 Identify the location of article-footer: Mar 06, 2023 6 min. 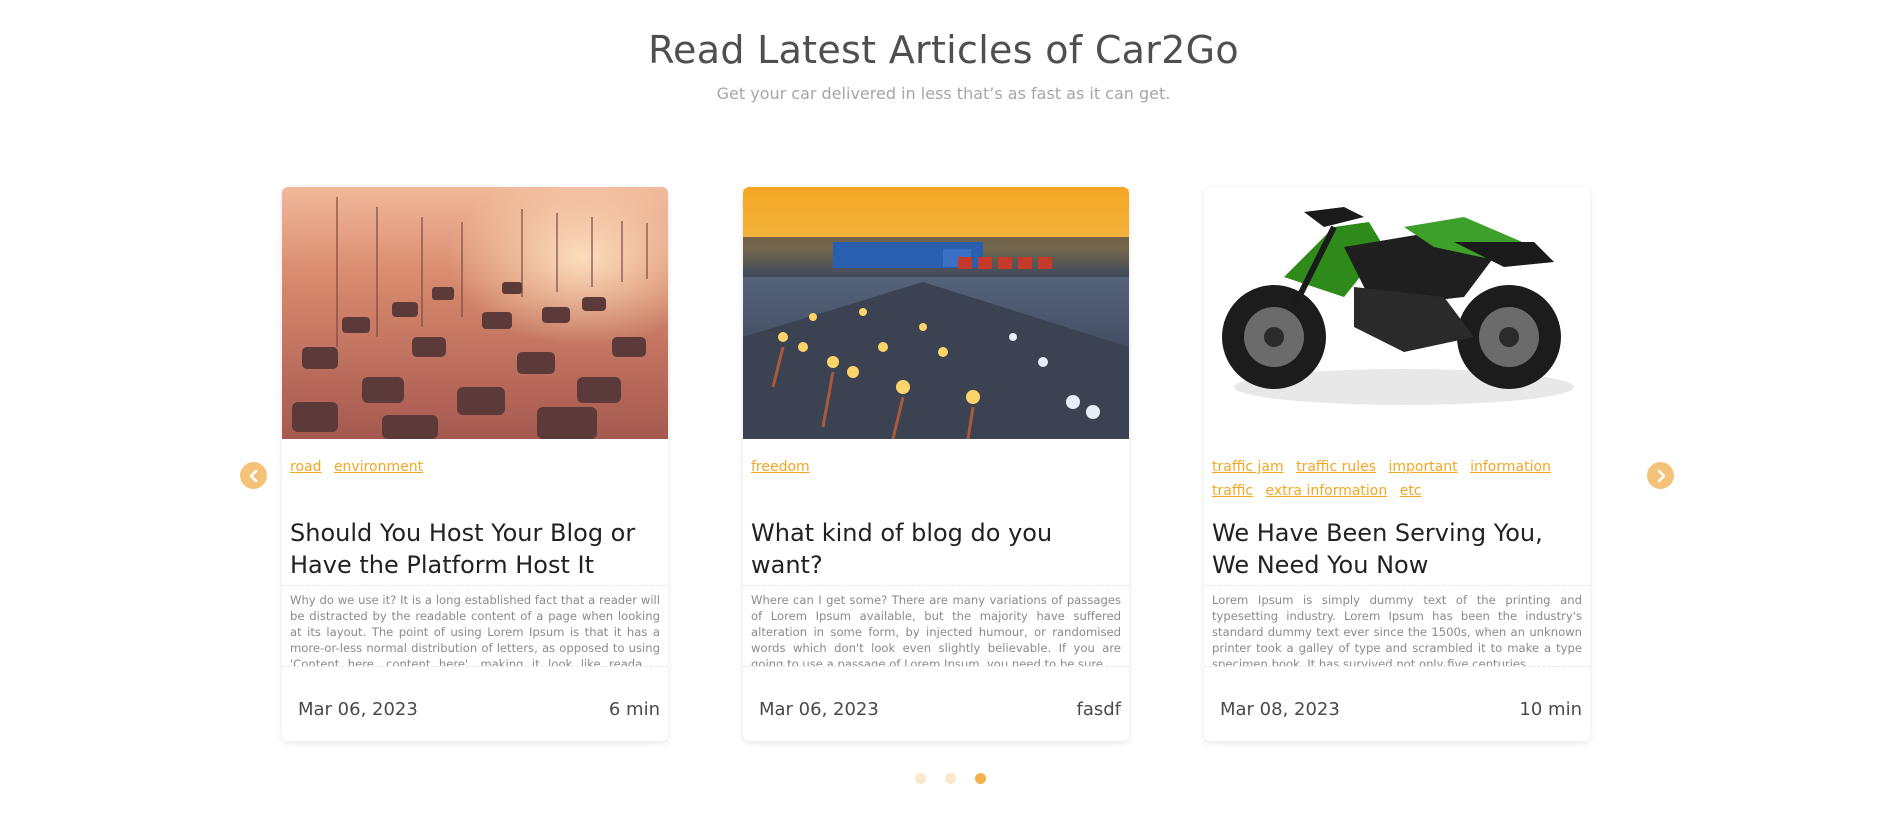
(479, 709).